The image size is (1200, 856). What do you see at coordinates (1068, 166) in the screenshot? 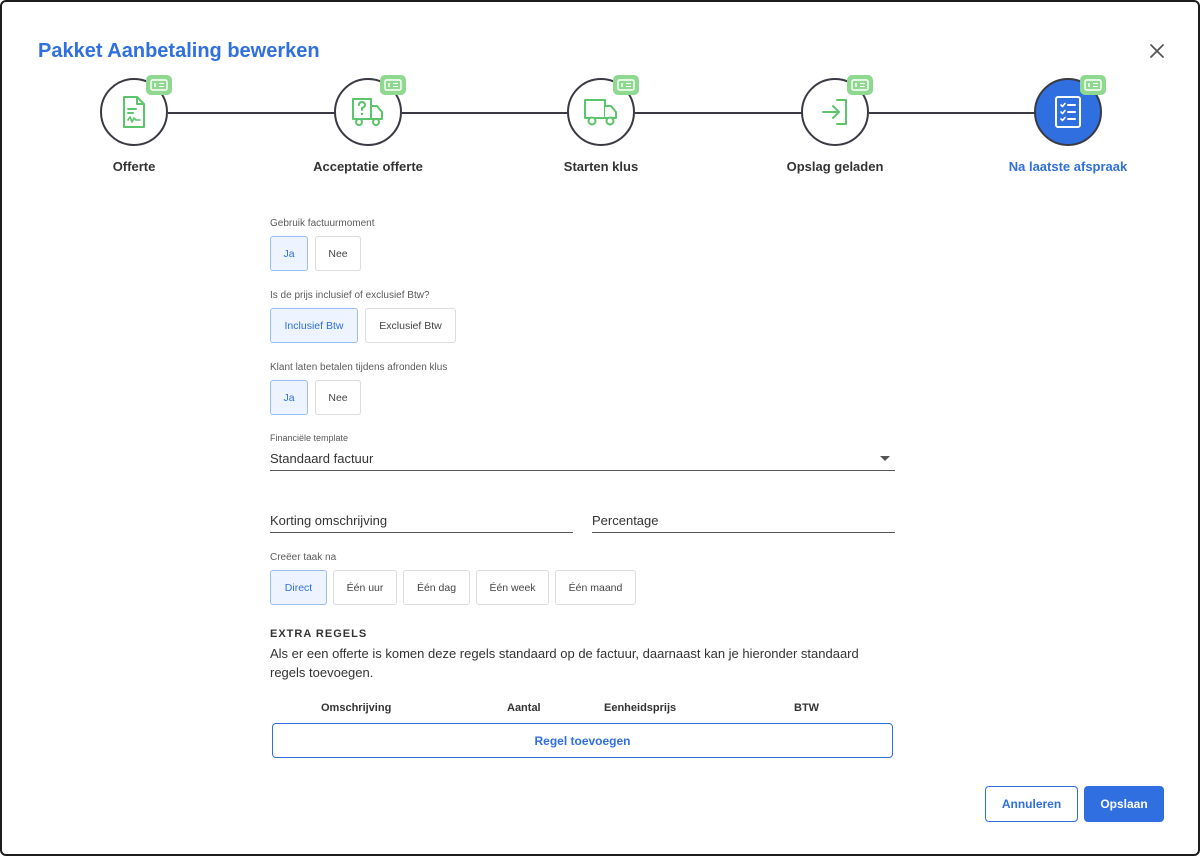
I see `step-label: Na laatste afspraak` at bounding box center [1068, 166].